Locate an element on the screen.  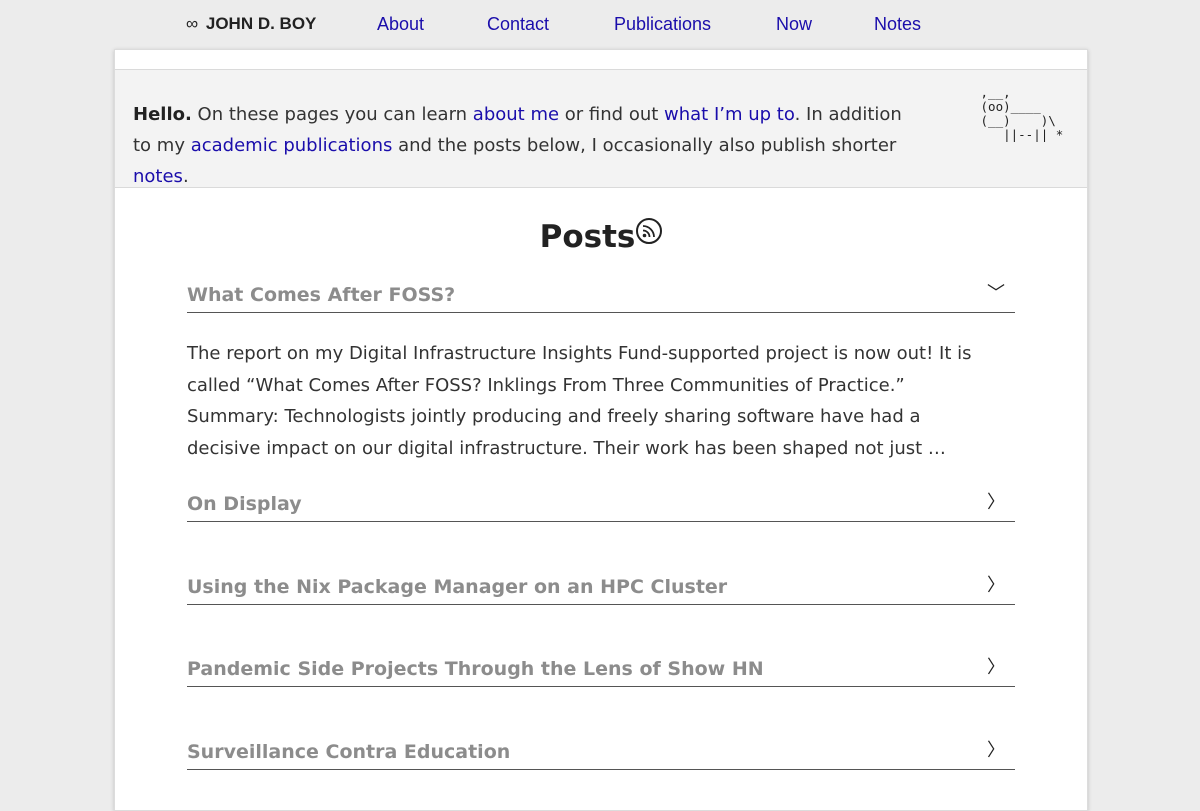
ascii-cow-art: ,__, (oo)____ (__) )\ ||--|| * is located at coordinates (1022, 113).